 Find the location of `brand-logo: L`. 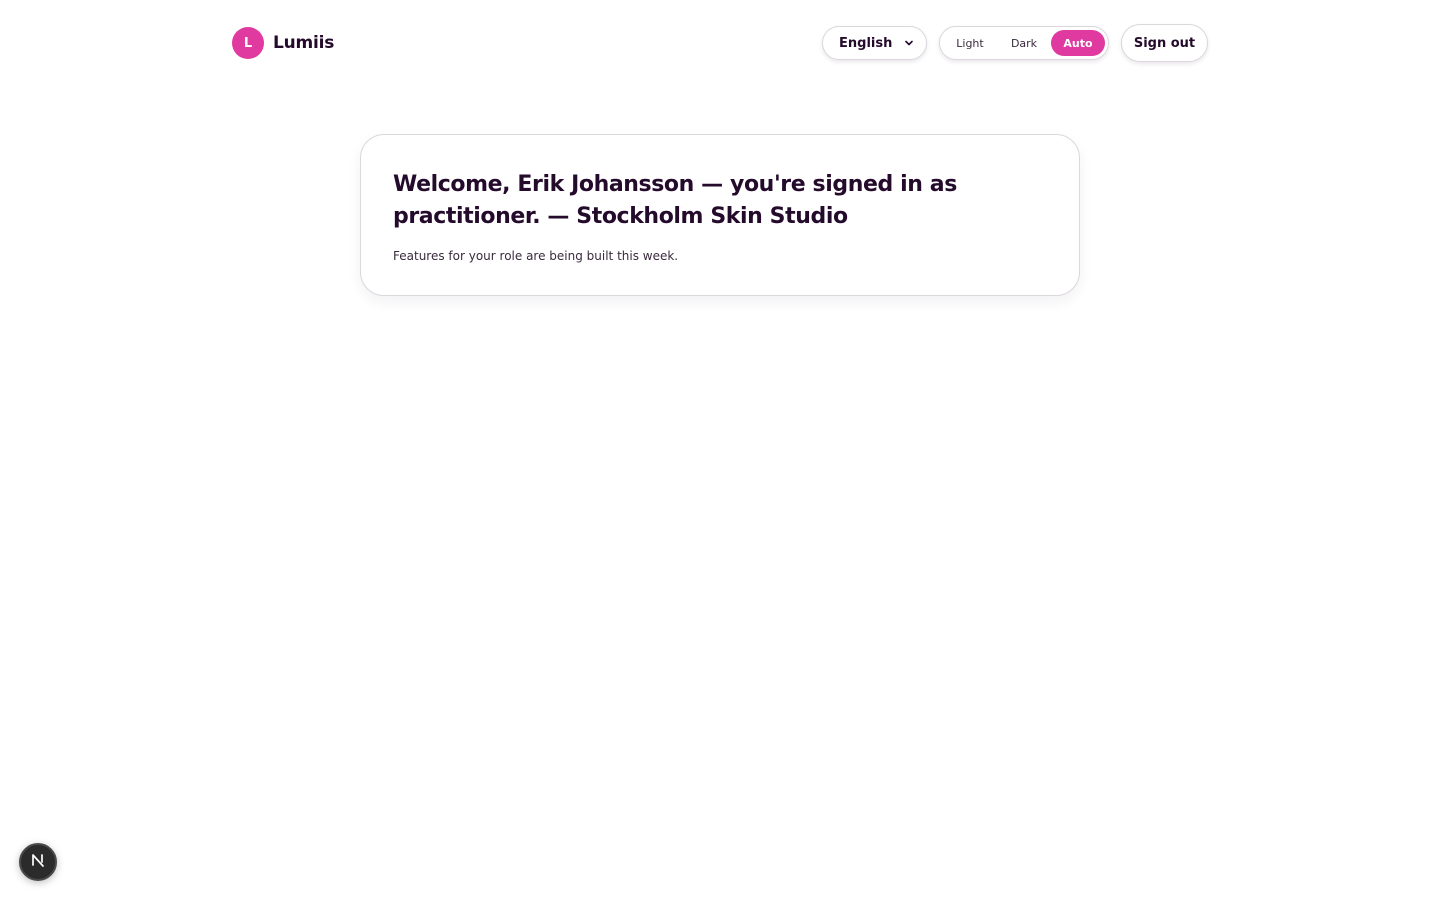

brand-logo: L is located at coordinates (248, 43).